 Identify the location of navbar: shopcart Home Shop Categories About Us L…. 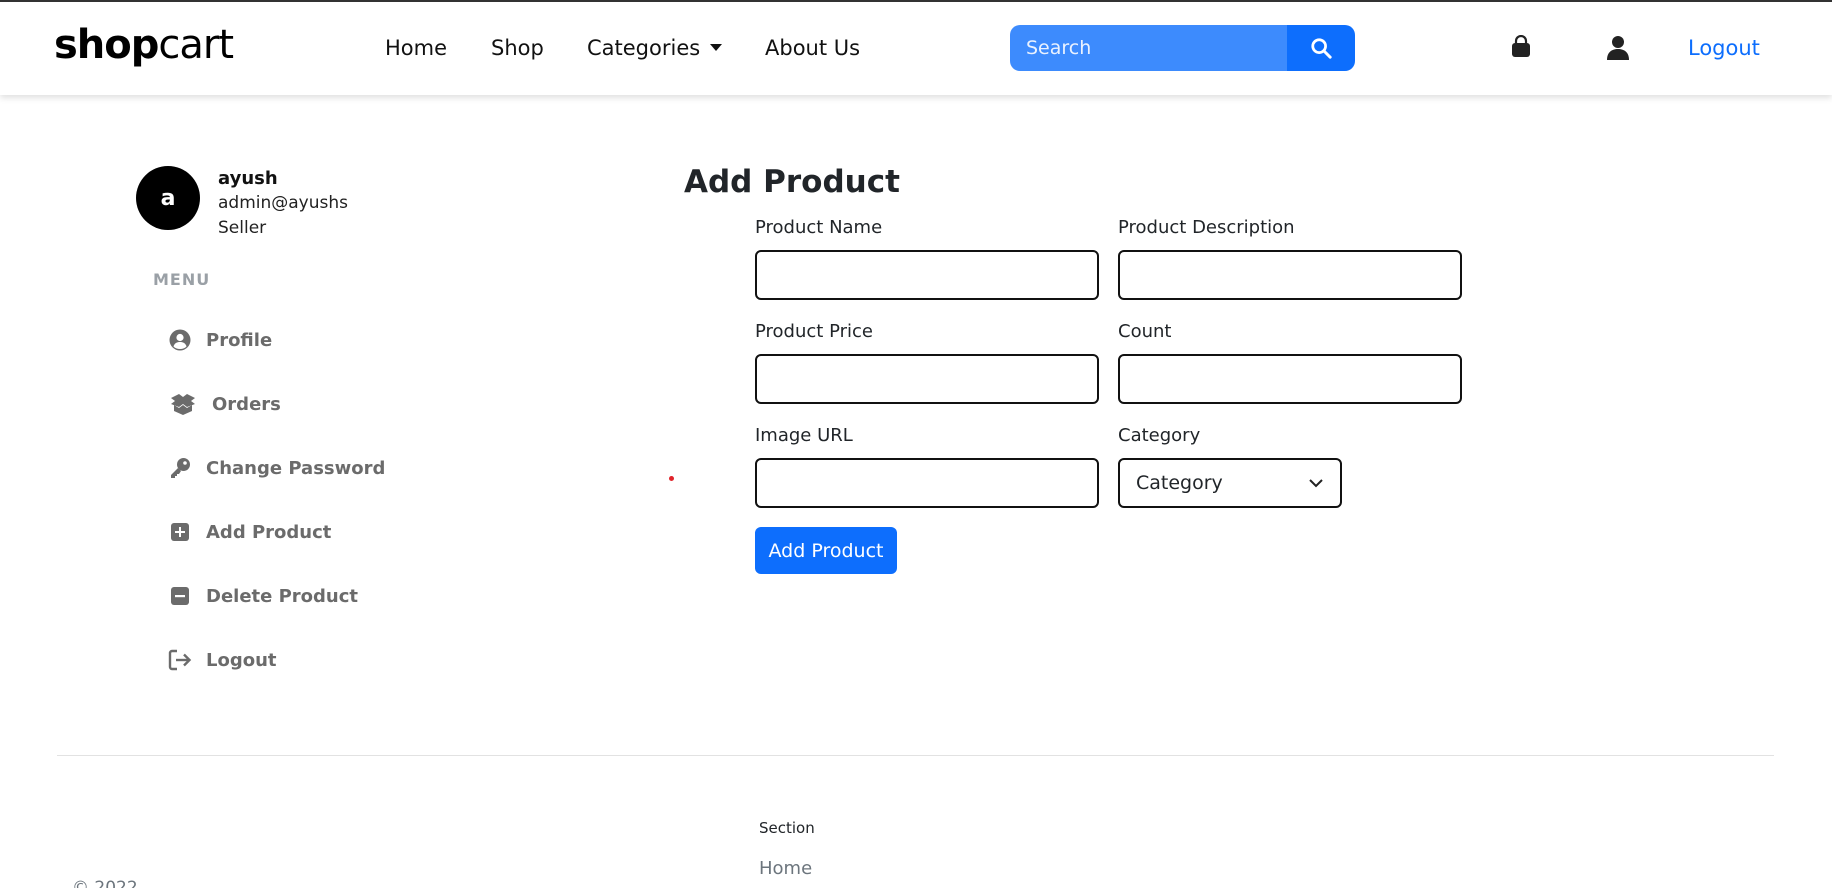
(916, 48).